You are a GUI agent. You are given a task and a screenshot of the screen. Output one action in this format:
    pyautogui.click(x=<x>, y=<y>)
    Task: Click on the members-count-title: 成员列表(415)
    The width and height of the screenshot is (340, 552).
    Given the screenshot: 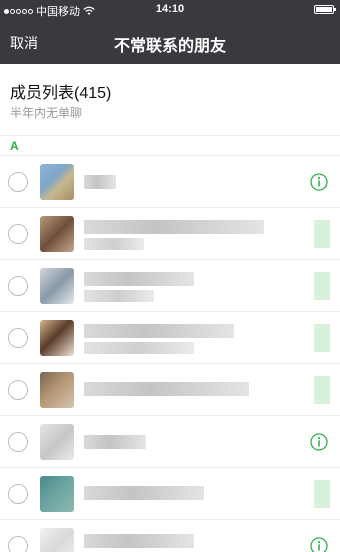 What is the action you would take?
    pyautogui.click(x=61, y=93)
    